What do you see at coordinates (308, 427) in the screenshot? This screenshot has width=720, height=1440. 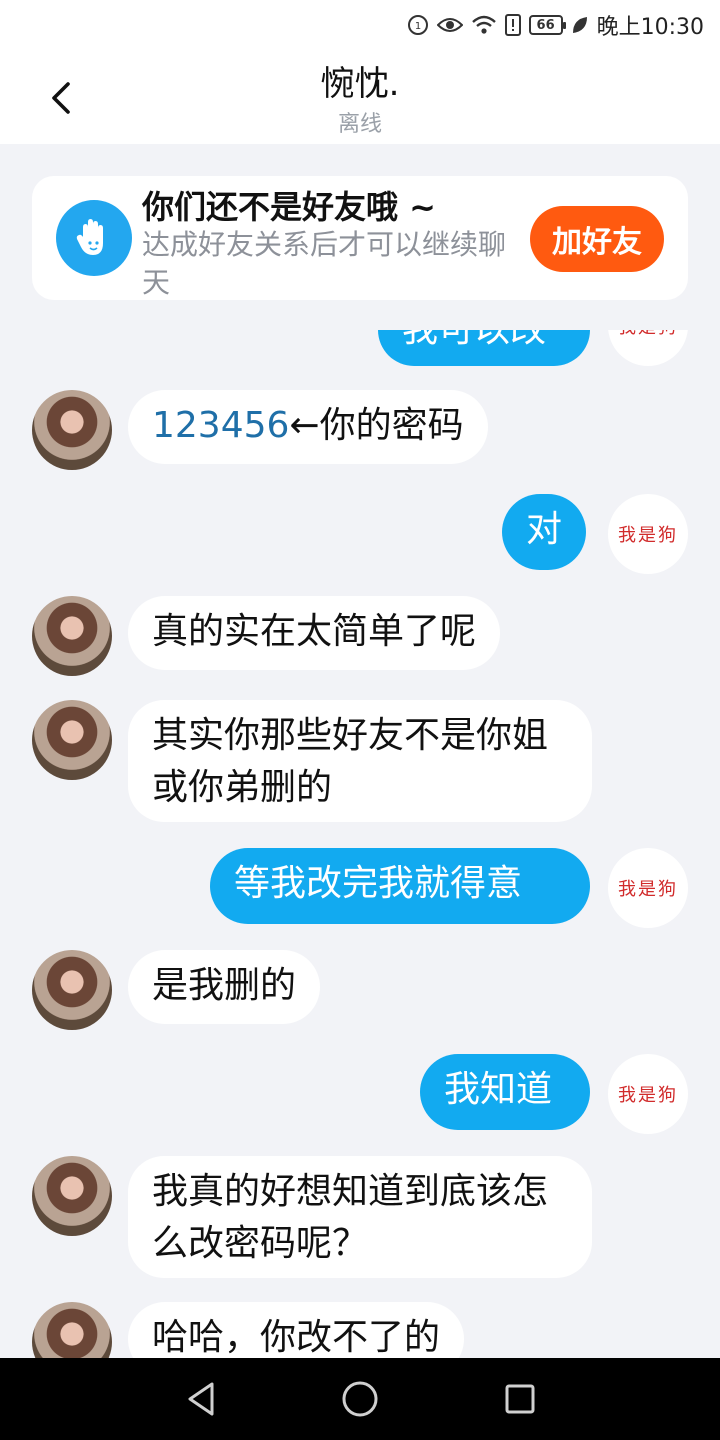 I see `message-bubble-incoming: 123456←你的密码` at bounding box center [308, 427].